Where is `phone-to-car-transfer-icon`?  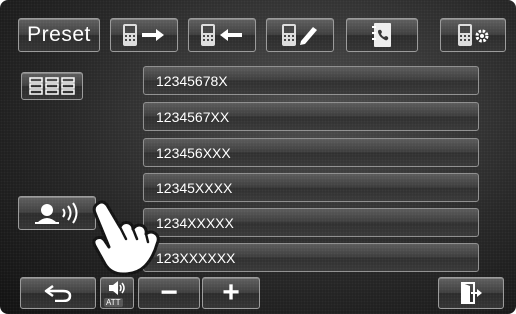 phone-to-car-transfer-icon is located at coordinates (143, 35).